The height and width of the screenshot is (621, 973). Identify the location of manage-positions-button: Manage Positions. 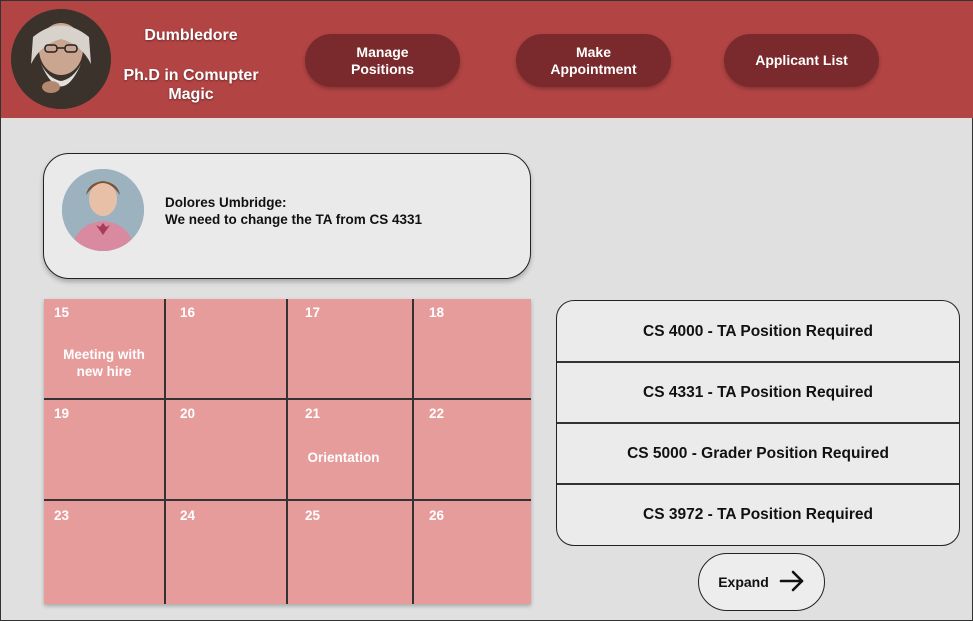
(382, 60).